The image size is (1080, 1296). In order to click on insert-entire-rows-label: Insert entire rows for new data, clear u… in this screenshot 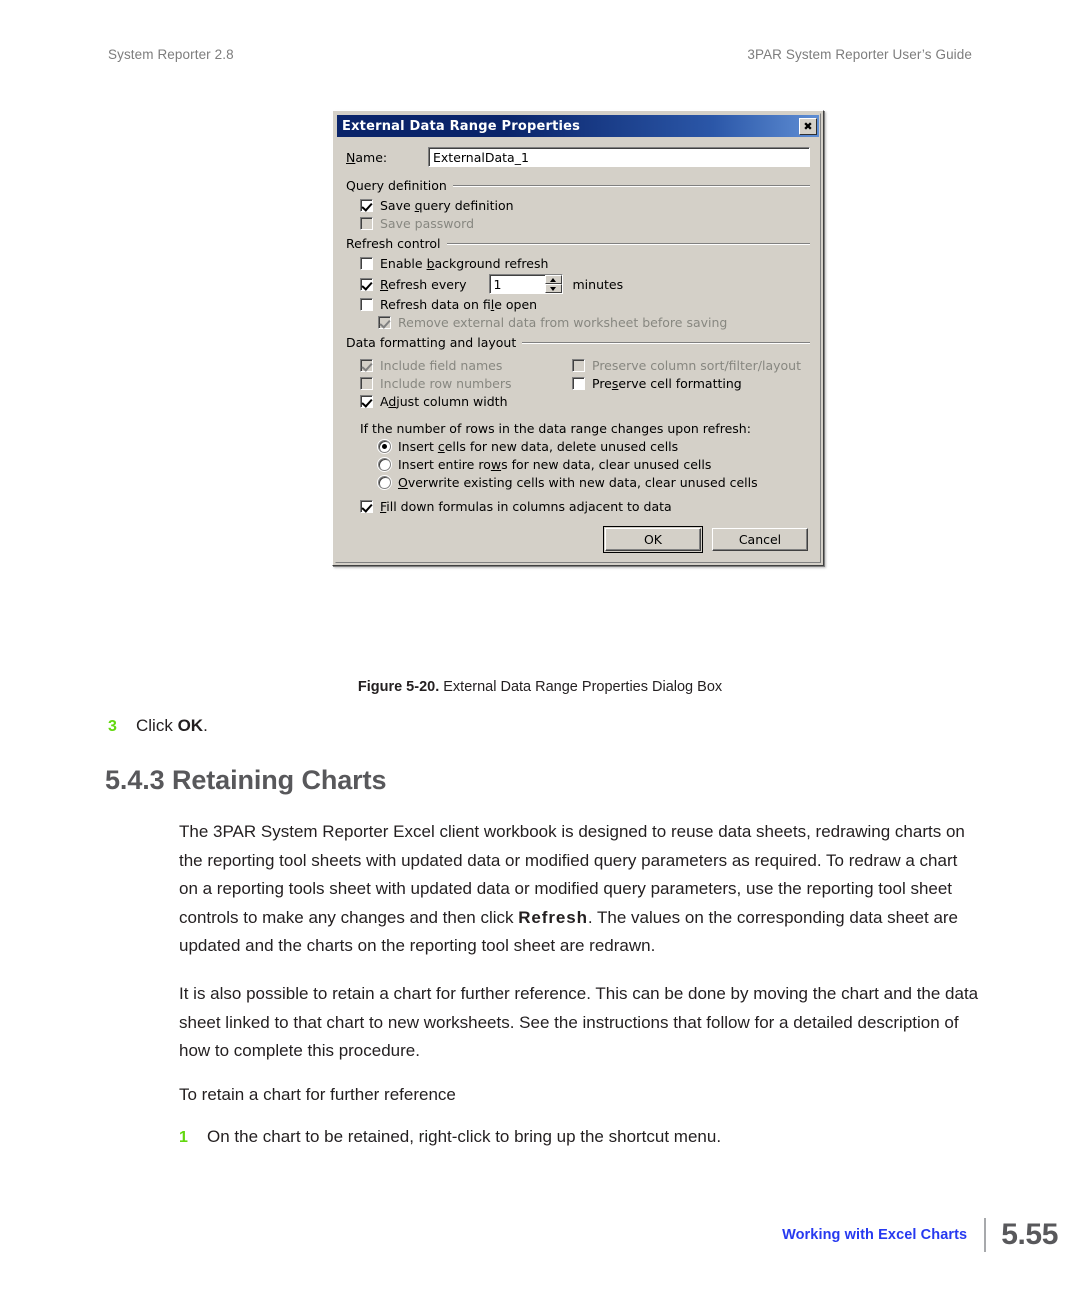, I will do `click(555, 464)`.